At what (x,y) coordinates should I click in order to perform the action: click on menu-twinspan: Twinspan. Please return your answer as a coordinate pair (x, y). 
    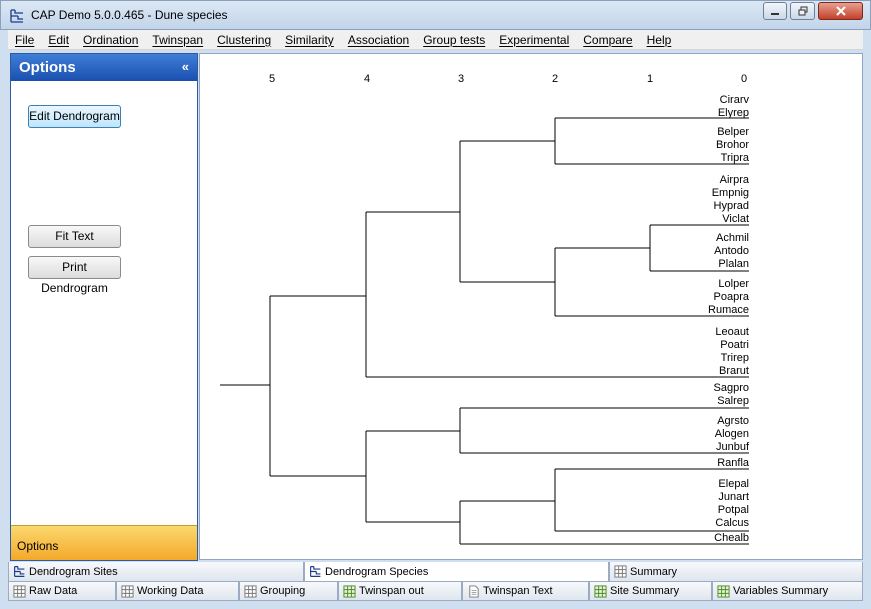
    Looking at the image, I should click on (177, 40).